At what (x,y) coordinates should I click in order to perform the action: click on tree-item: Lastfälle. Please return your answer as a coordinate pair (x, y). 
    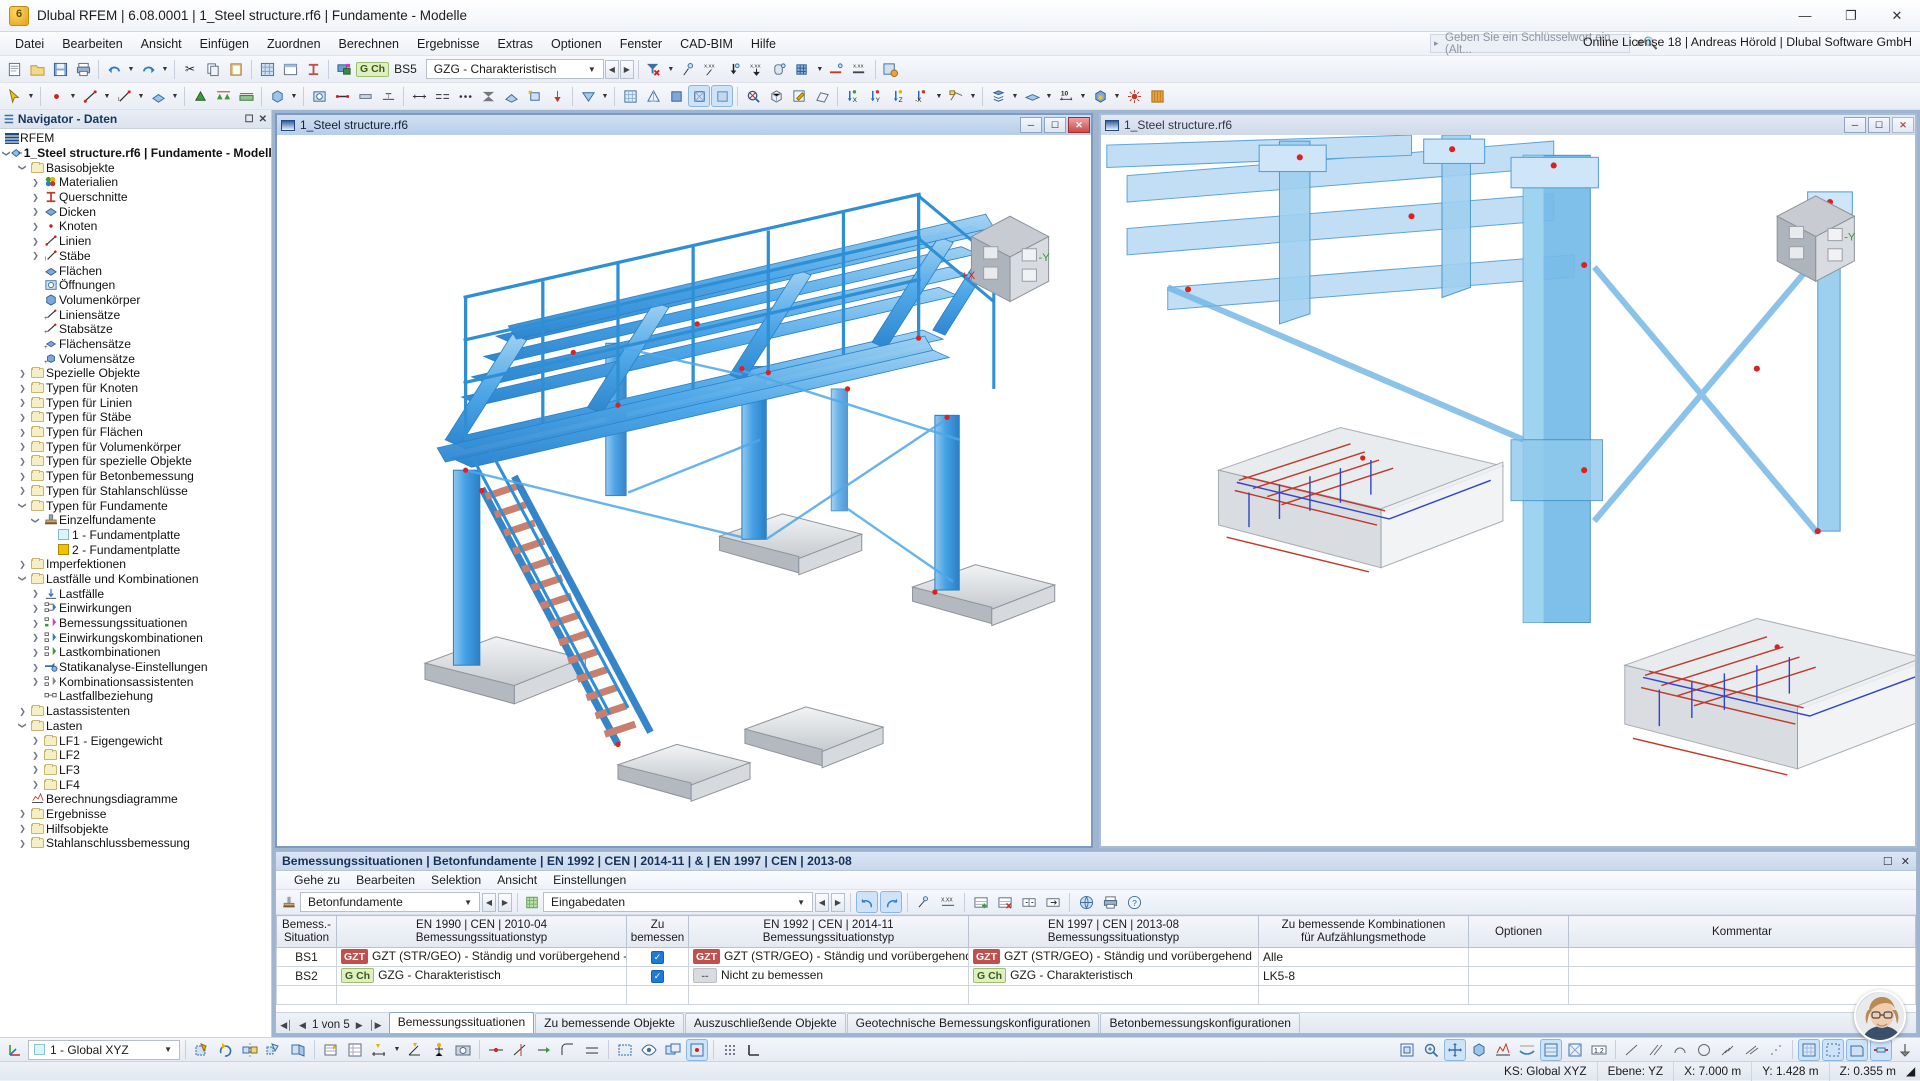
    Looking at the image, I should click on (135, 593).